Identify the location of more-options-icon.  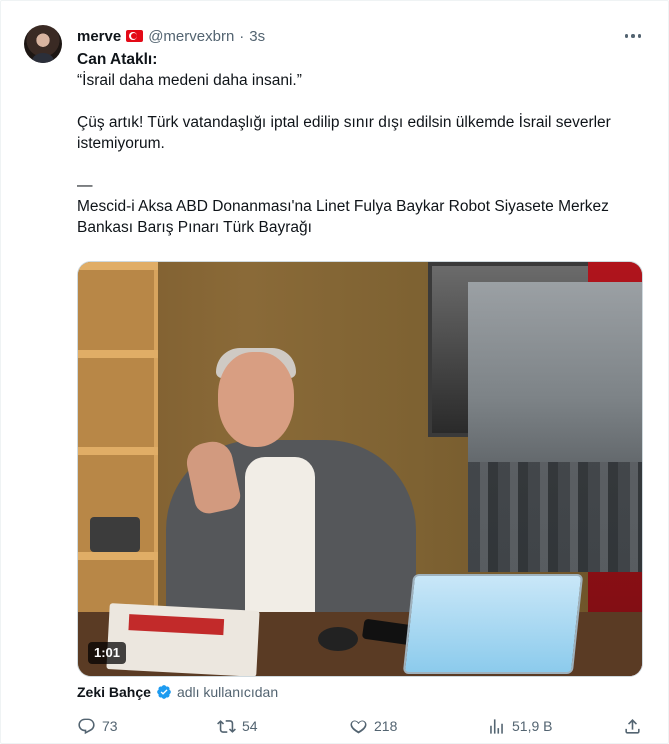
(633, 36).